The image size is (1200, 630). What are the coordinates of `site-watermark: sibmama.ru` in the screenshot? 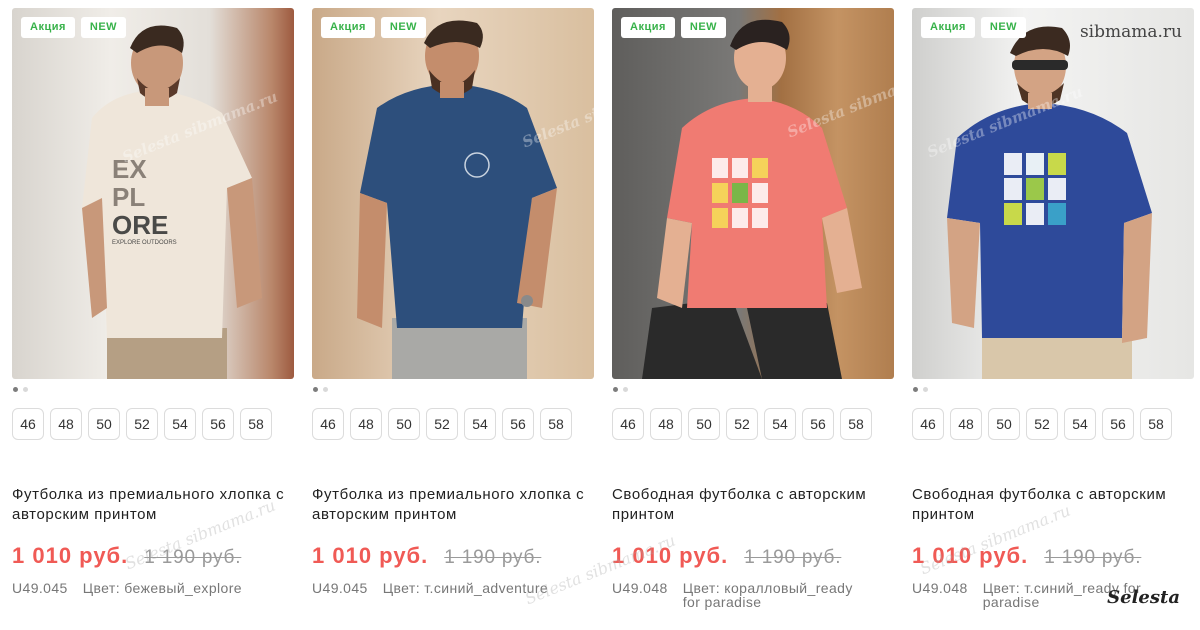 It's located at (1130, 32).